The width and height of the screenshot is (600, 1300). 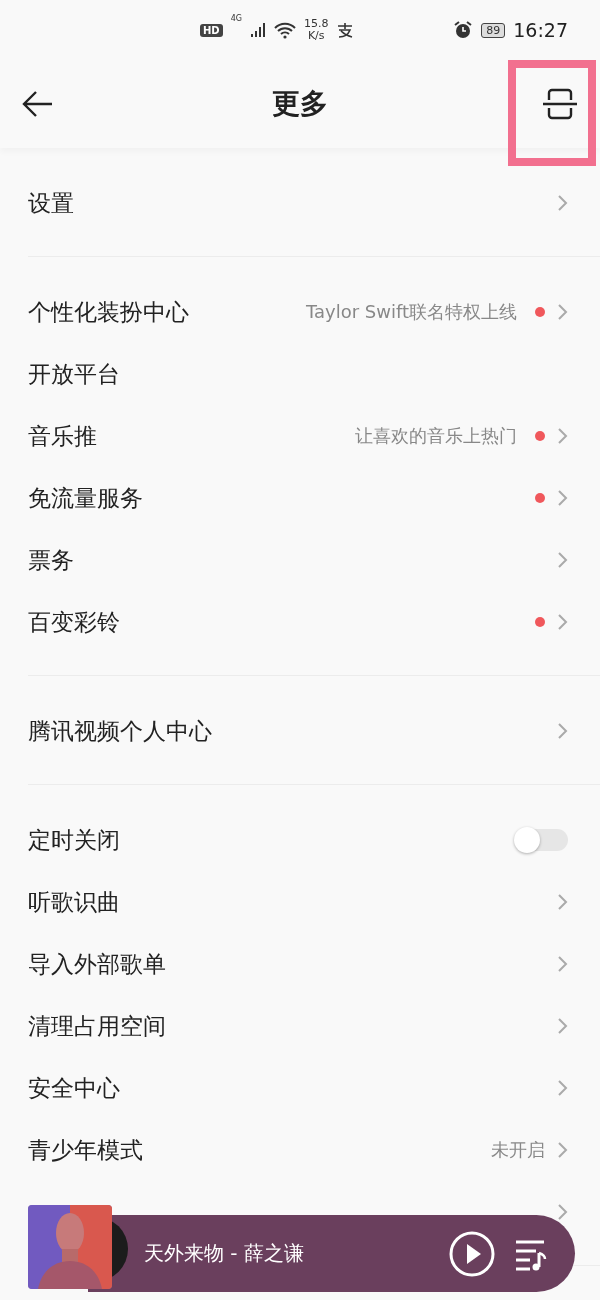 What do you see at coordinates (300, 104) in the screenshot?
I see `page-title: 更多` at bounding box center [300, 104].